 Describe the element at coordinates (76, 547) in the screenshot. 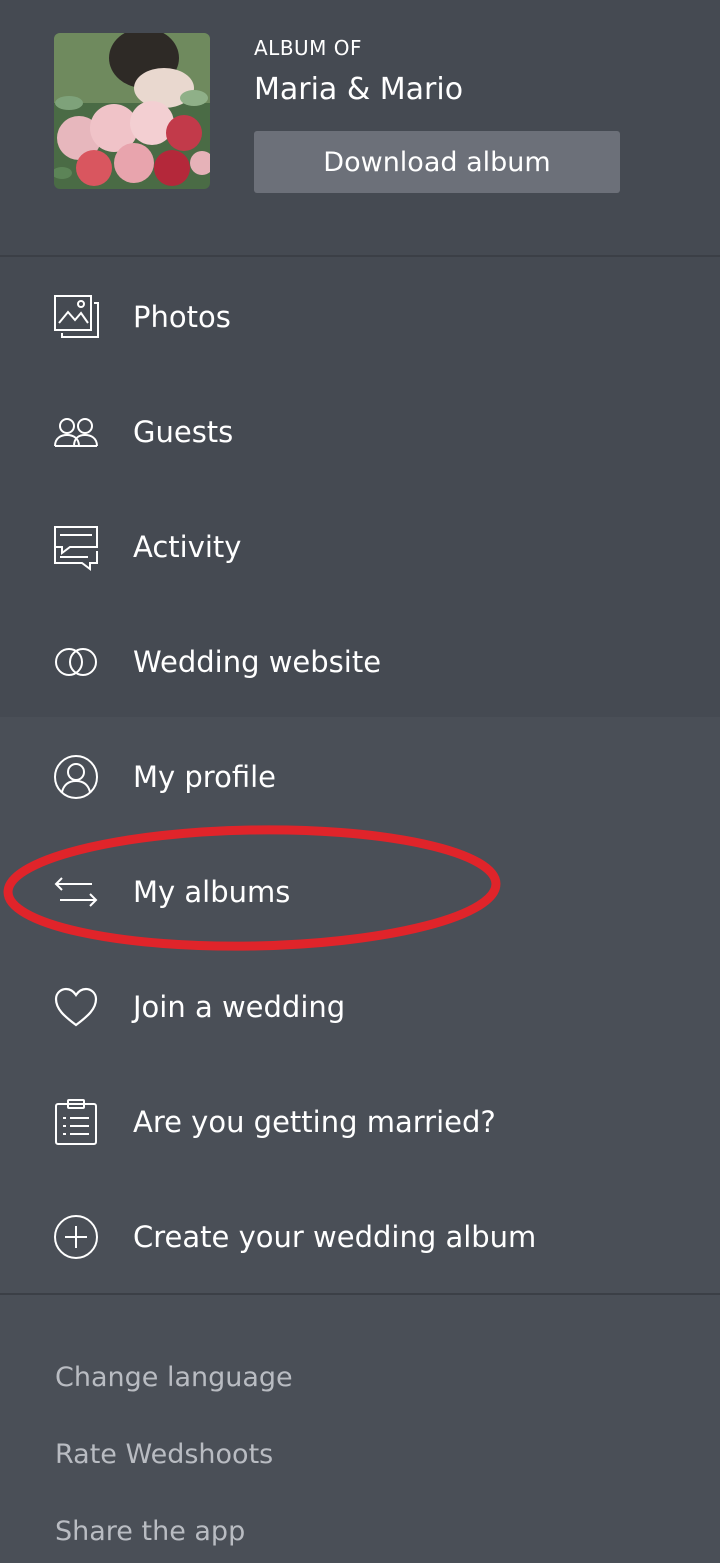

I see `activity-icon` at that location.